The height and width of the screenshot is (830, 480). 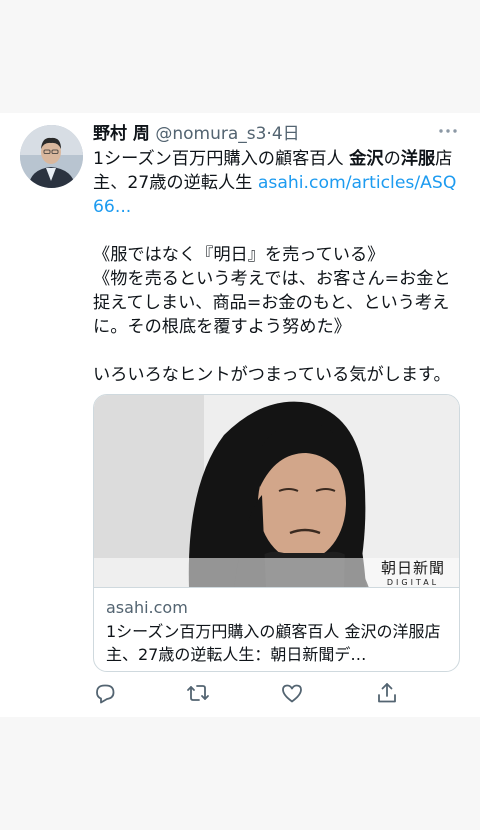 What do you see at coordinates (286, 134) in the screenshot?
I see `tweet-timestamp: 4日` at bounding box center [286, 134].